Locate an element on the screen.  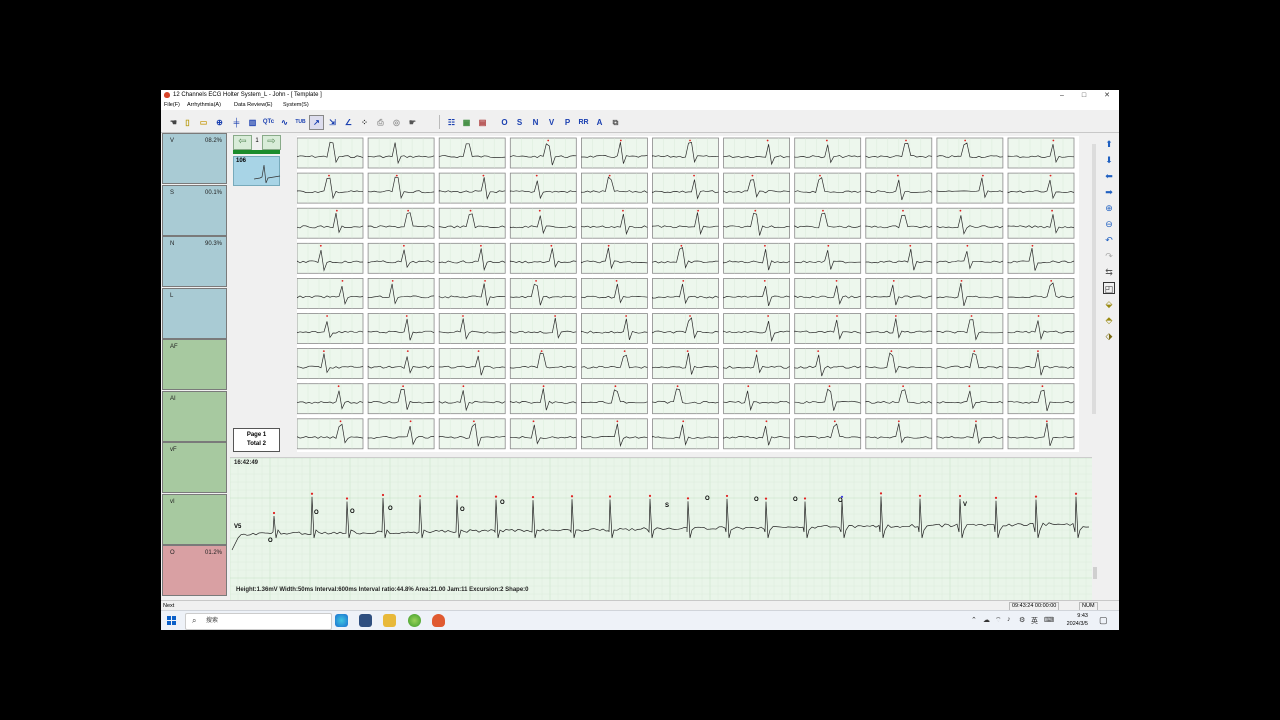
network-icon: ☁ is located at coordinates (986, 620).